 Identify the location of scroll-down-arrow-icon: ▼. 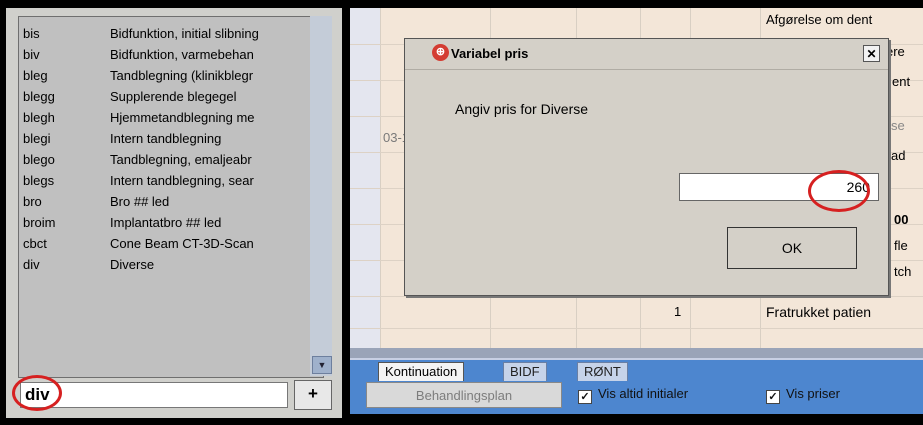
(322, 365).